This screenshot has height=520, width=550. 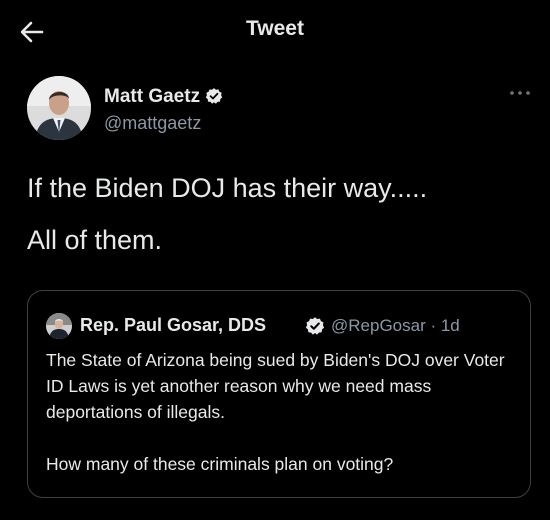 What do you see at coordinates (95, 240) in the screenshot?
I see `tweet-text-line-2: All of them.` at bounding box center [95, 240].